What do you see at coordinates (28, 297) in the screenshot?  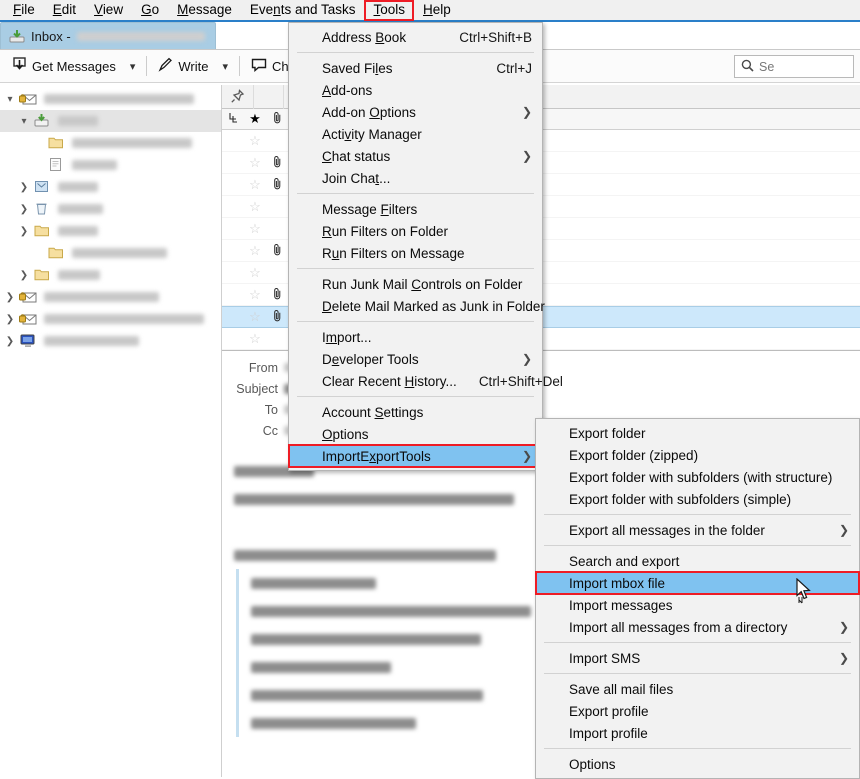 I see `account-mail-icon` at bounding box center [28, 297].